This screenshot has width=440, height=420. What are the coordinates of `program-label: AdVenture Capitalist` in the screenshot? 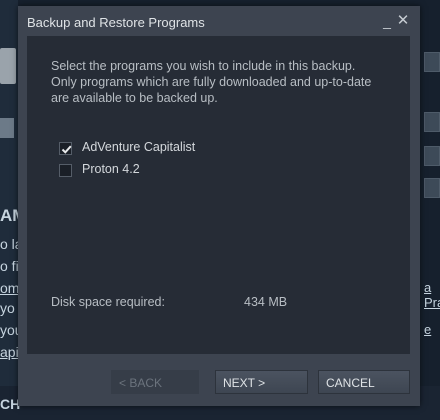 It's located at (139, 147).